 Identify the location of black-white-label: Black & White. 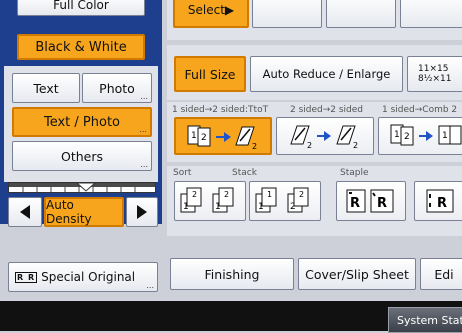
(81, 47).